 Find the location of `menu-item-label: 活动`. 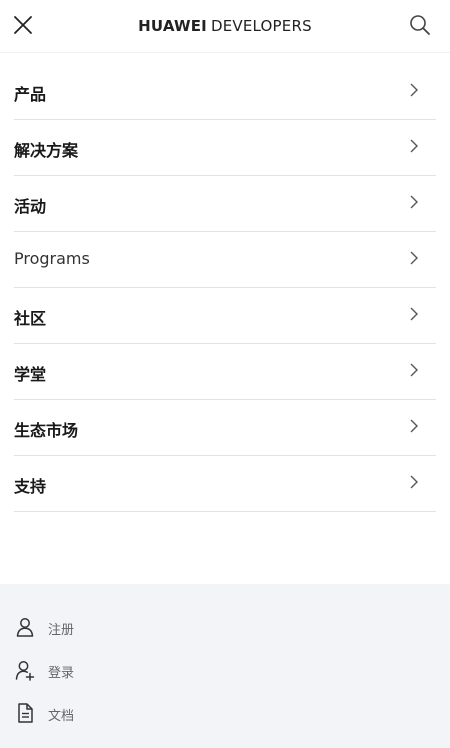

menu-item-label: 活动 is located at coordinates (30, 206).